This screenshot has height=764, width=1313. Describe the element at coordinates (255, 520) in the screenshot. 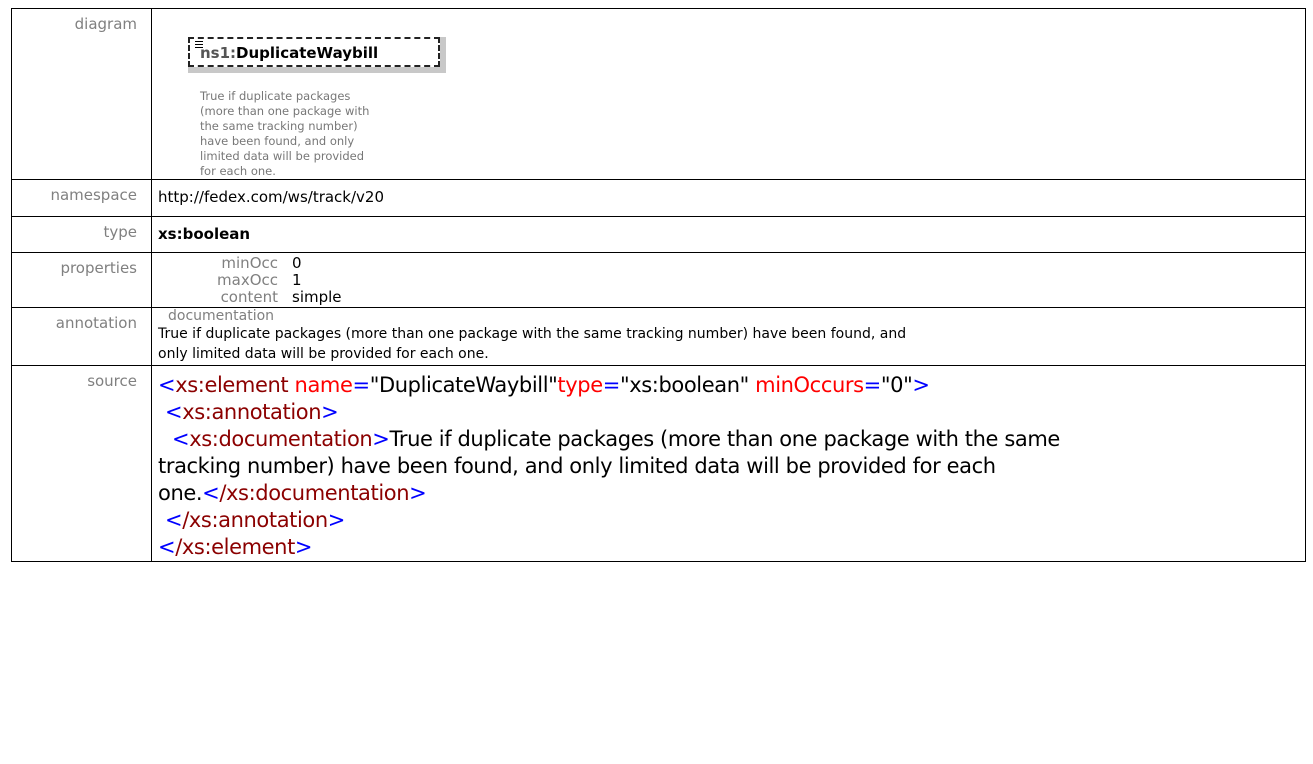

I see `source-line-annotation-close: </xs:annotation>` at that location.